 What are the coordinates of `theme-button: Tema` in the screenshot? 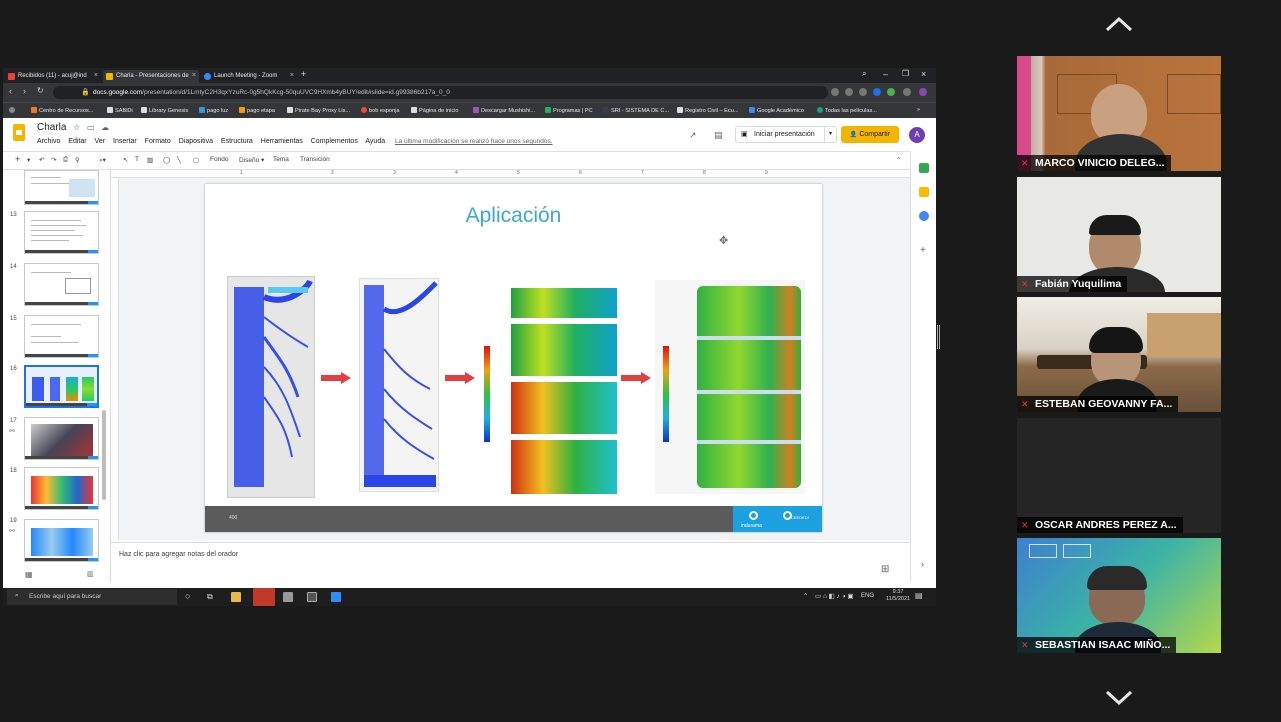 It's located at (281, 159).